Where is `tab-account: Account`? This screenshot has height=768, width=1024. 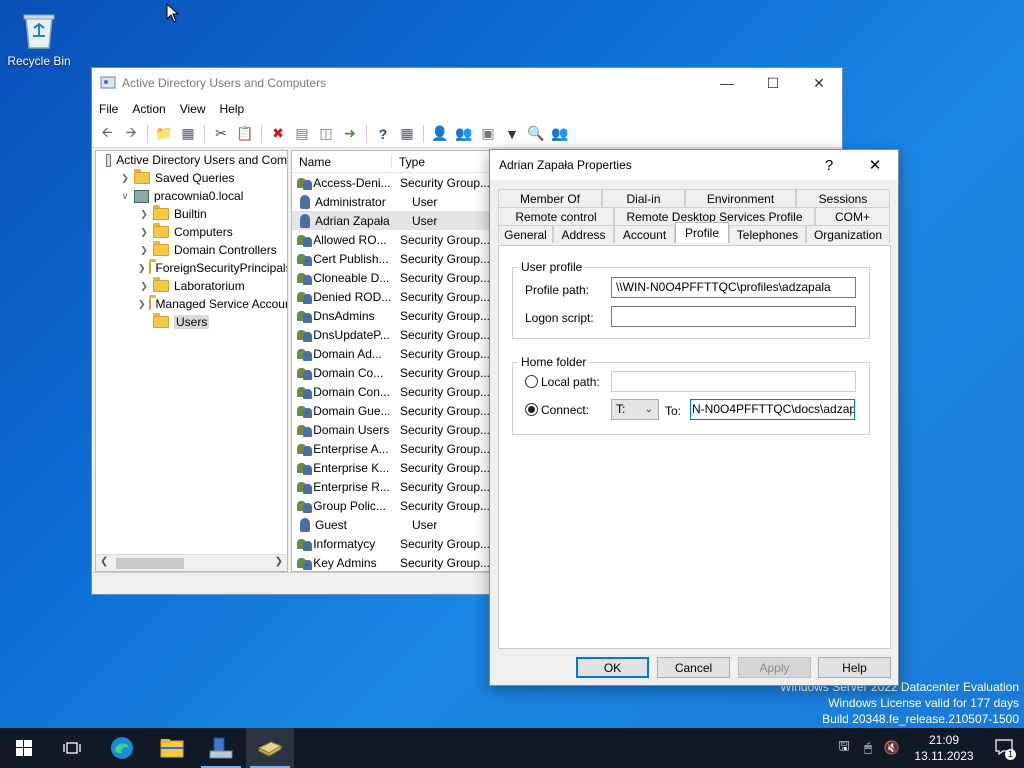
tab-account: Account is located at coordinates (644, 234).